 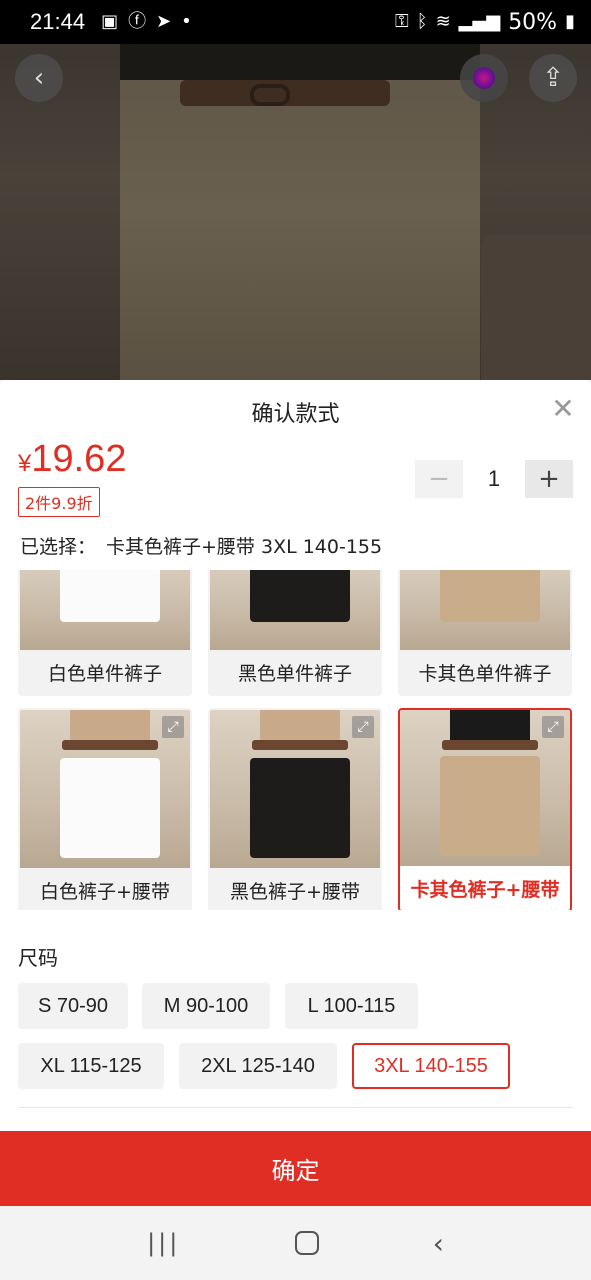 I want to click on variant-option: 白色单件裤子, so click(x=105, y=633).